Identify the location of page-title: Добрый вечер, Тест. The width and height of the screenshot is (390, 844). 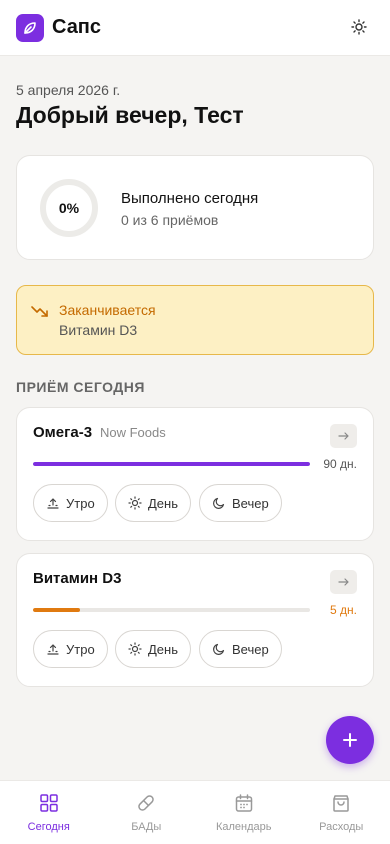
(130, 115).